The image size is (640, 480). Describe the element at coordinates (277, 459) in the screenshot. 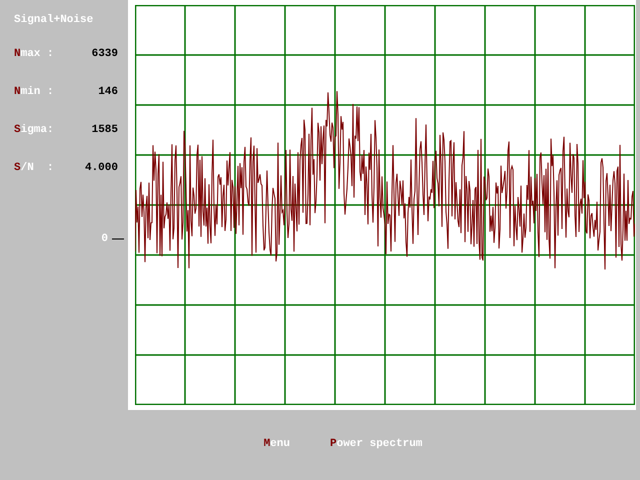

I see `menu-item: Menu` at that location.